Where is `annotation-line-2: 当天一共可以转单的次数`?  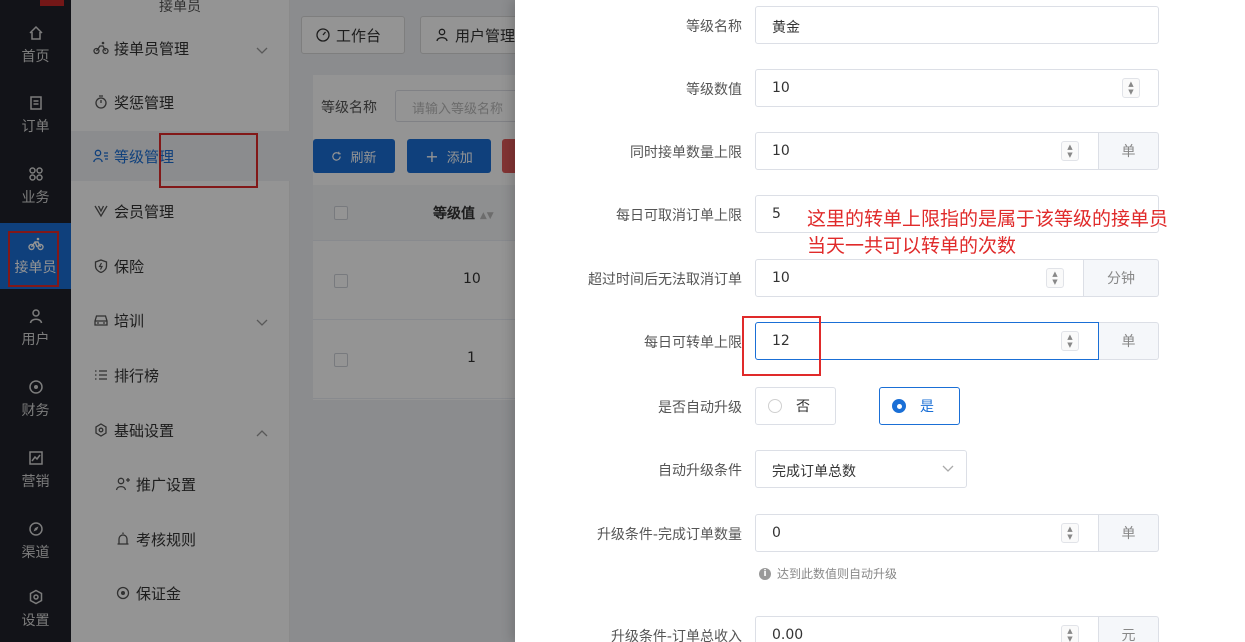
annotation-line-2: 当天一共可以转单的次数 is located at coordinates (912, 246).